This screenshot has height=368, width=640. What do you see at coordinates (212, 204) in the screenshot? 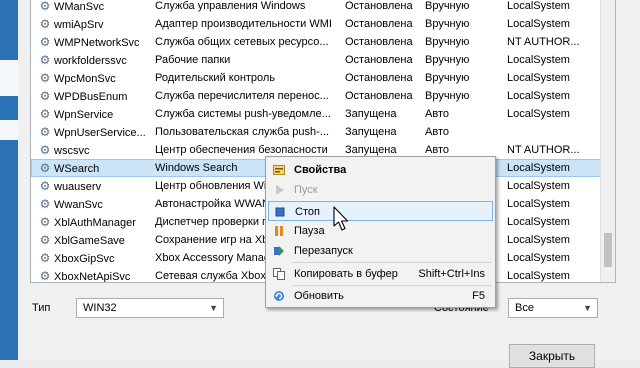
I see `cell-text: Автонастройка WWAN` at bounding box center [212, 204].